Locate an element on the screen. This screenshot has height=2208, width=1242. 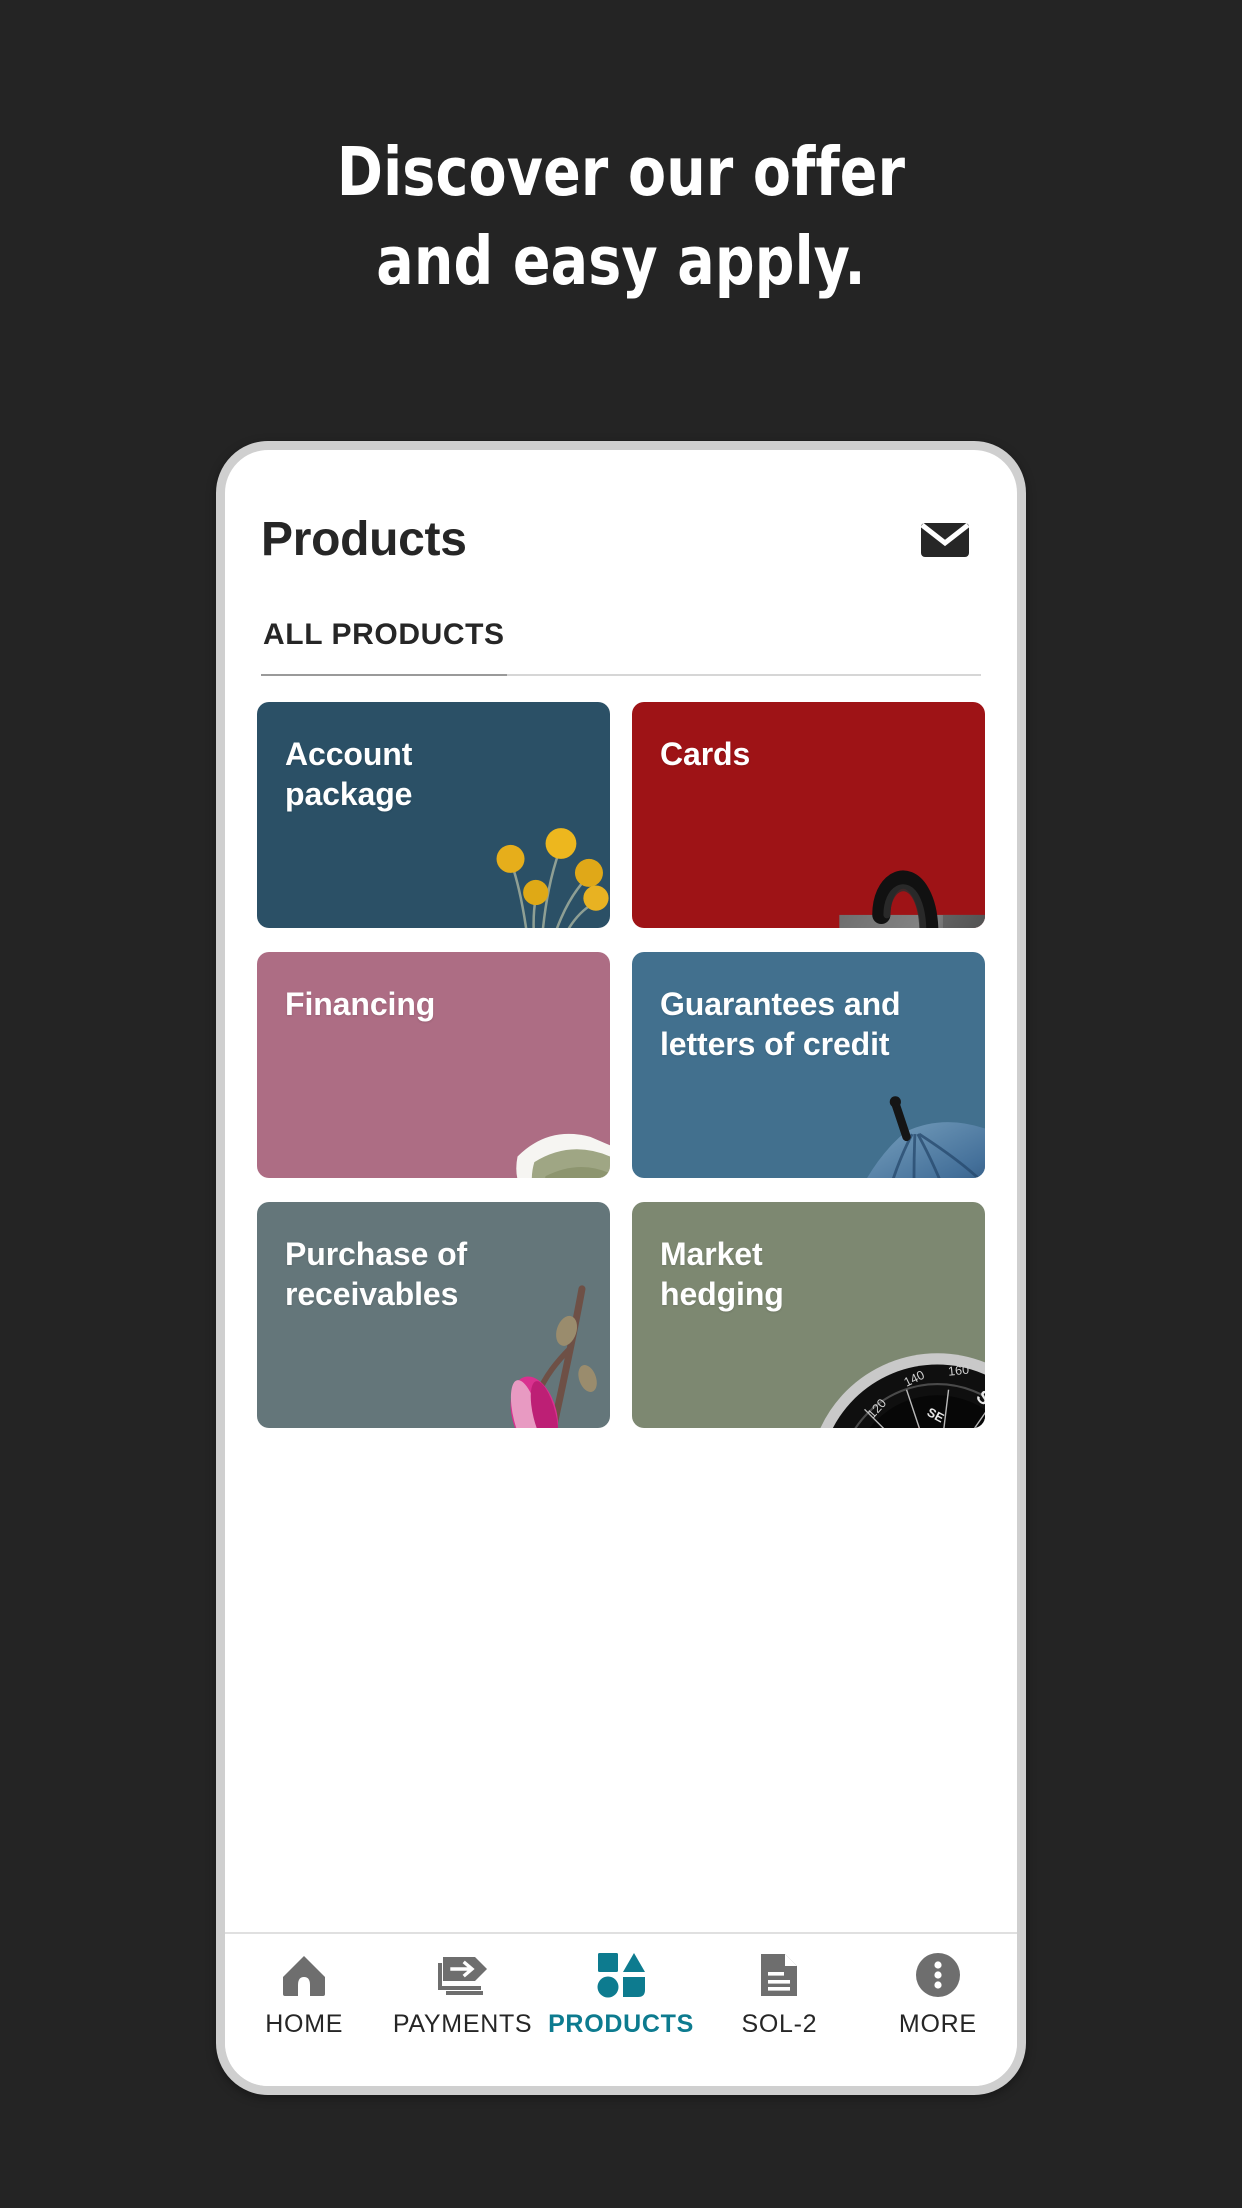
nav-item-sol2: SOL-2 is located at coordinates (779, 1993).